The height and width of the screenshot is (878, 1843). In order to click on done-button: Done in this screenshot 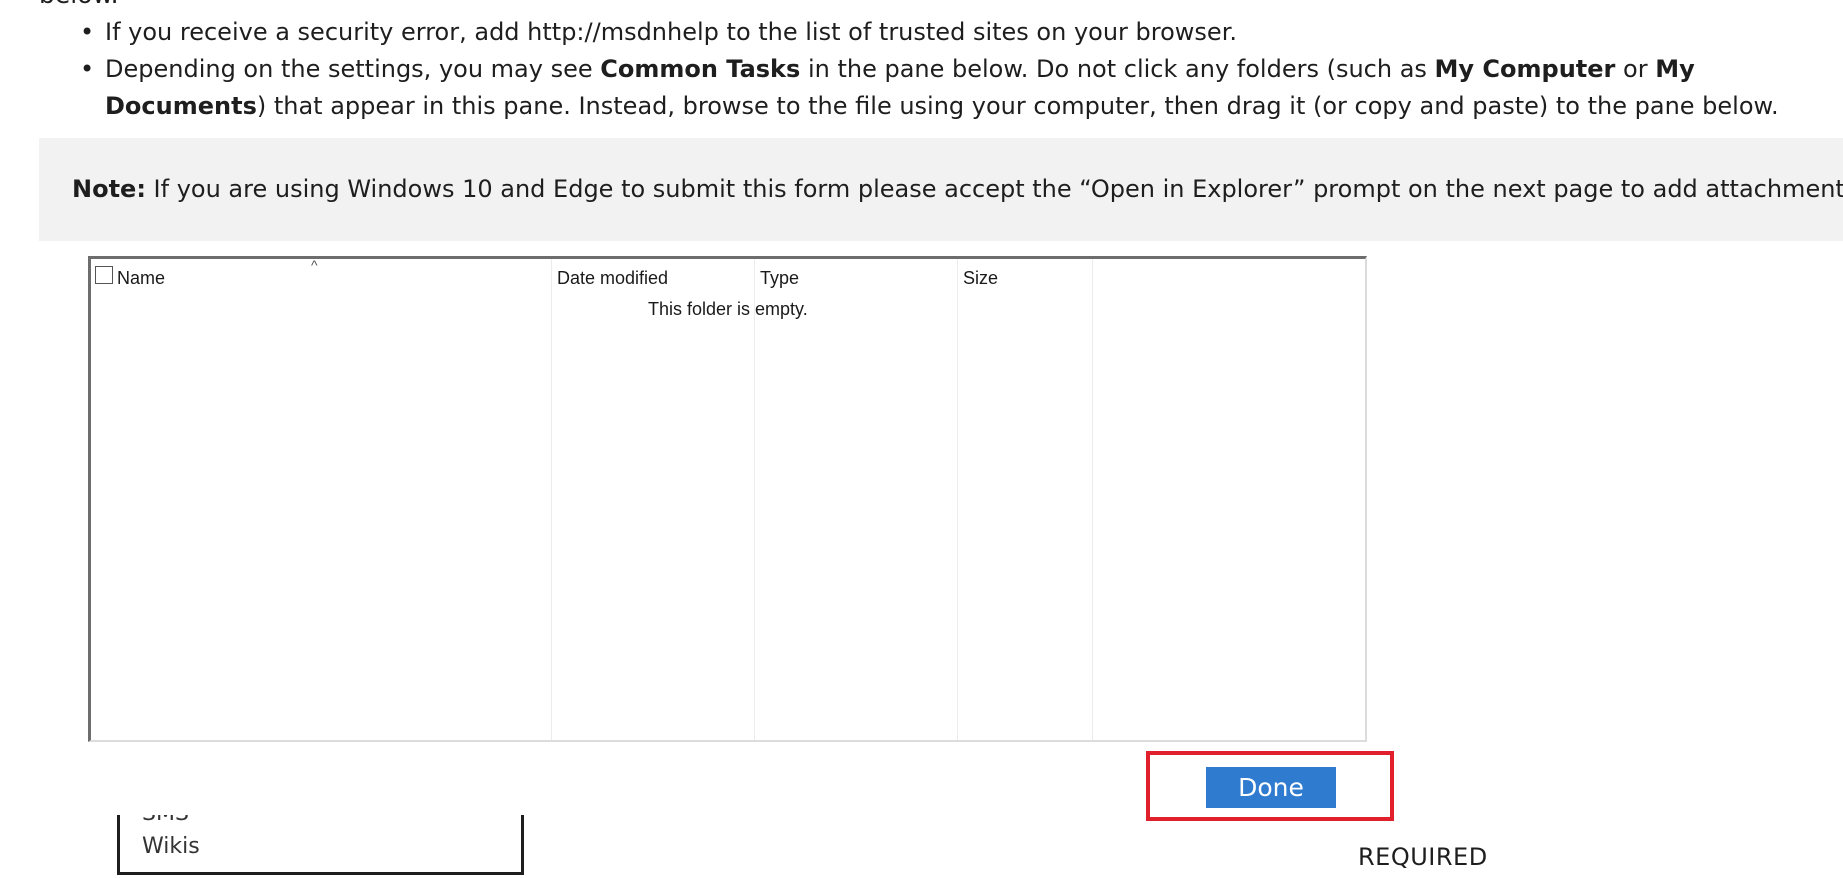, I will do `click(1271, 787)`.